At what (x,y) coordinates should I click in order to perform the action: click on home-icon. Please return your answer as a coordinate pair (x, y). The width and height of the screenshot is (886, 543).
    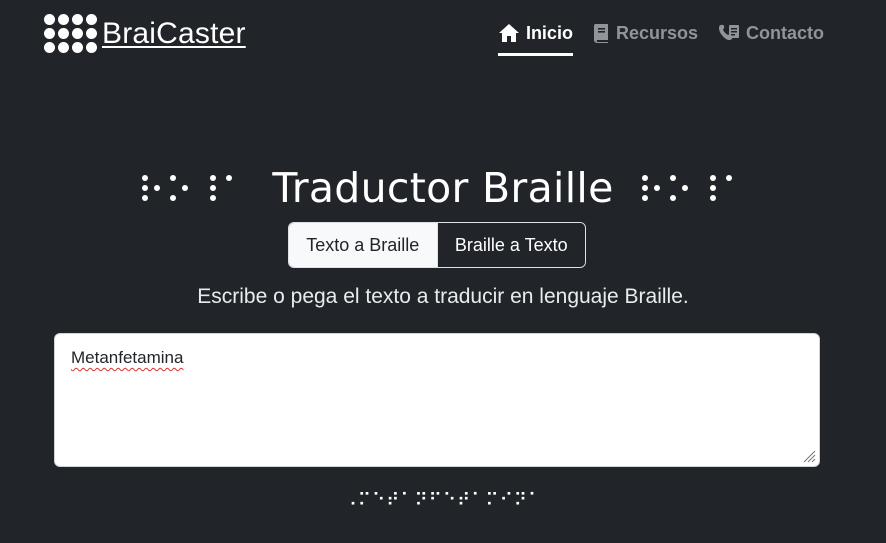
    Looking at the image, I should click on (509, 33).